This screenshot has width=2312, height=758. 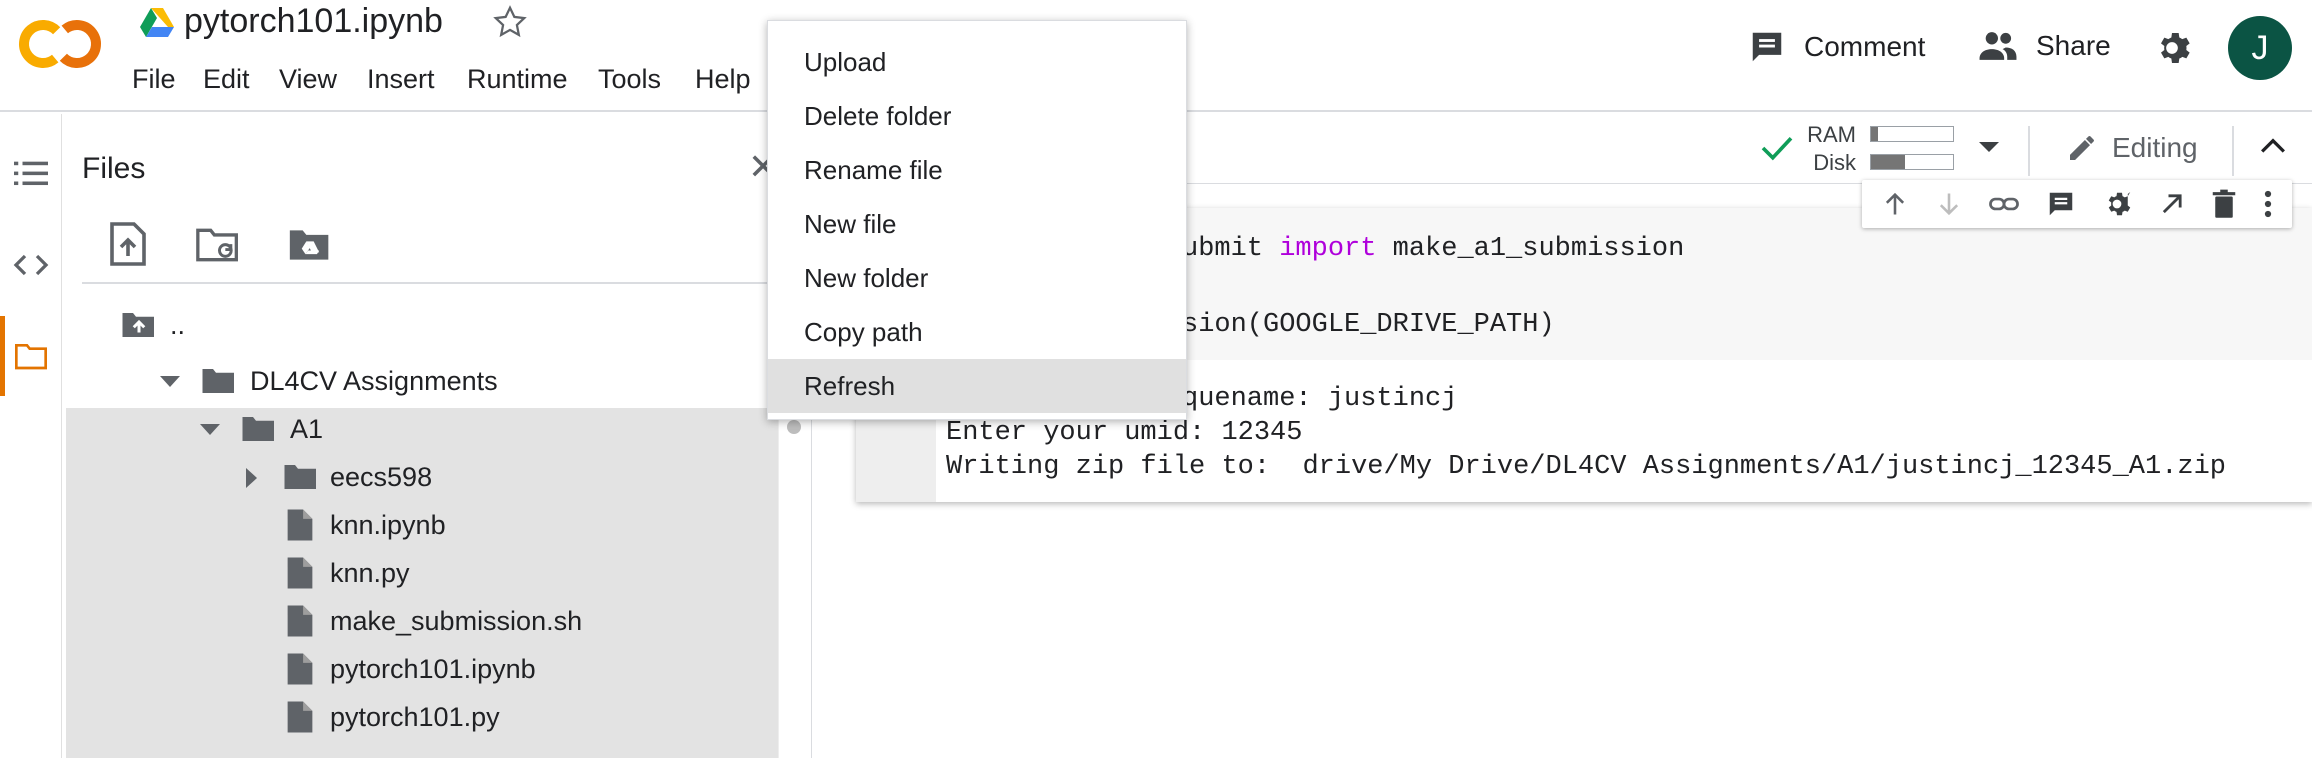 What do you see at coordinates (794, 427) in the screenshot?
I see `resize-grip` at bounding box center [794, 427].